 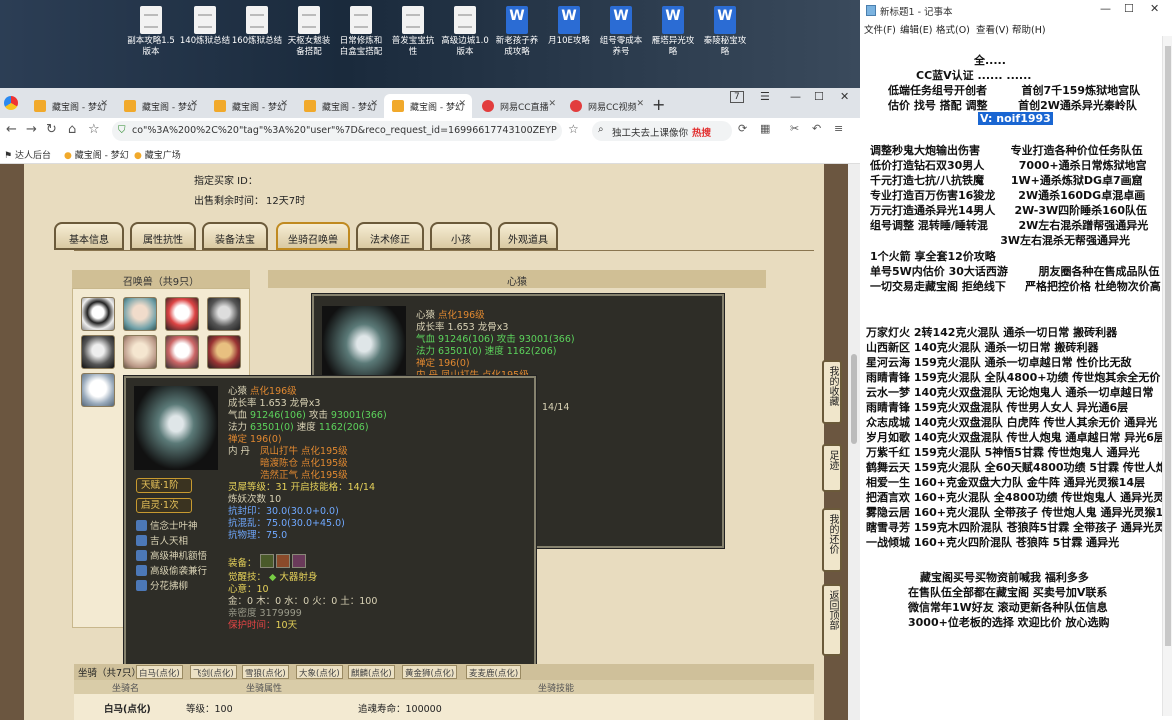 What do you see at coordinates (518, 106) in the screenshot?
I see `browser-tab: 网易CC直播 ✕` at bounding box center [518, 106].